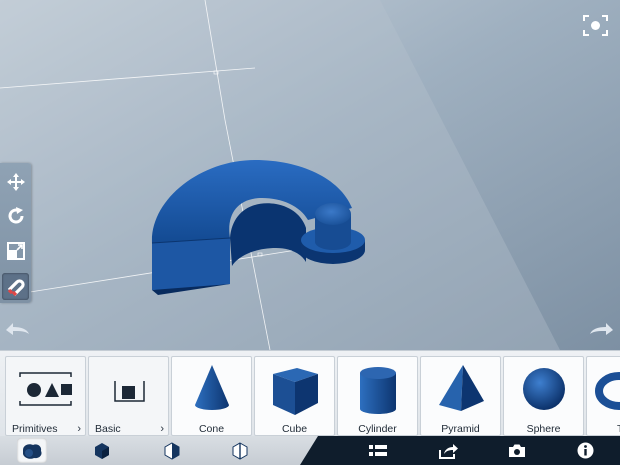 The image size is (620, 465). Describe the element at coordinates (211, 388) in the screenshot. I see `cone-icon` at that location.